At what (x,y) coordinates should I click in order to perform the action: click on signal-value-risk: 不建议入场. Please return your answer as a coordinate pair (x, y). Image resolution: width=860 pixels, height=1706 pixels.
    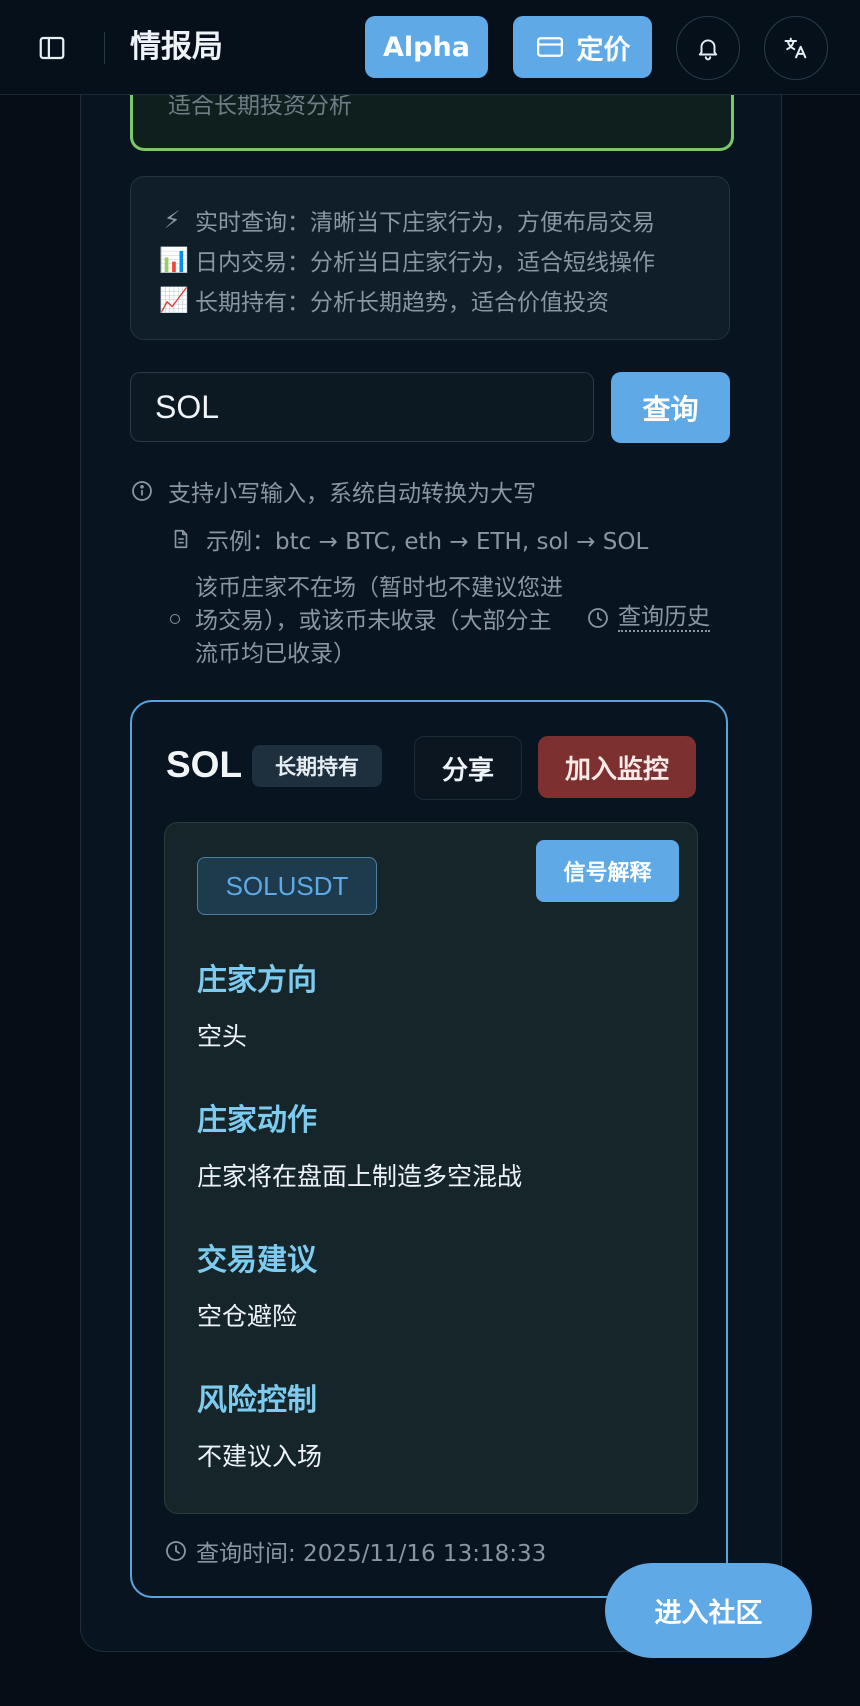
    Looking at the image, I should click on (260, 1456).